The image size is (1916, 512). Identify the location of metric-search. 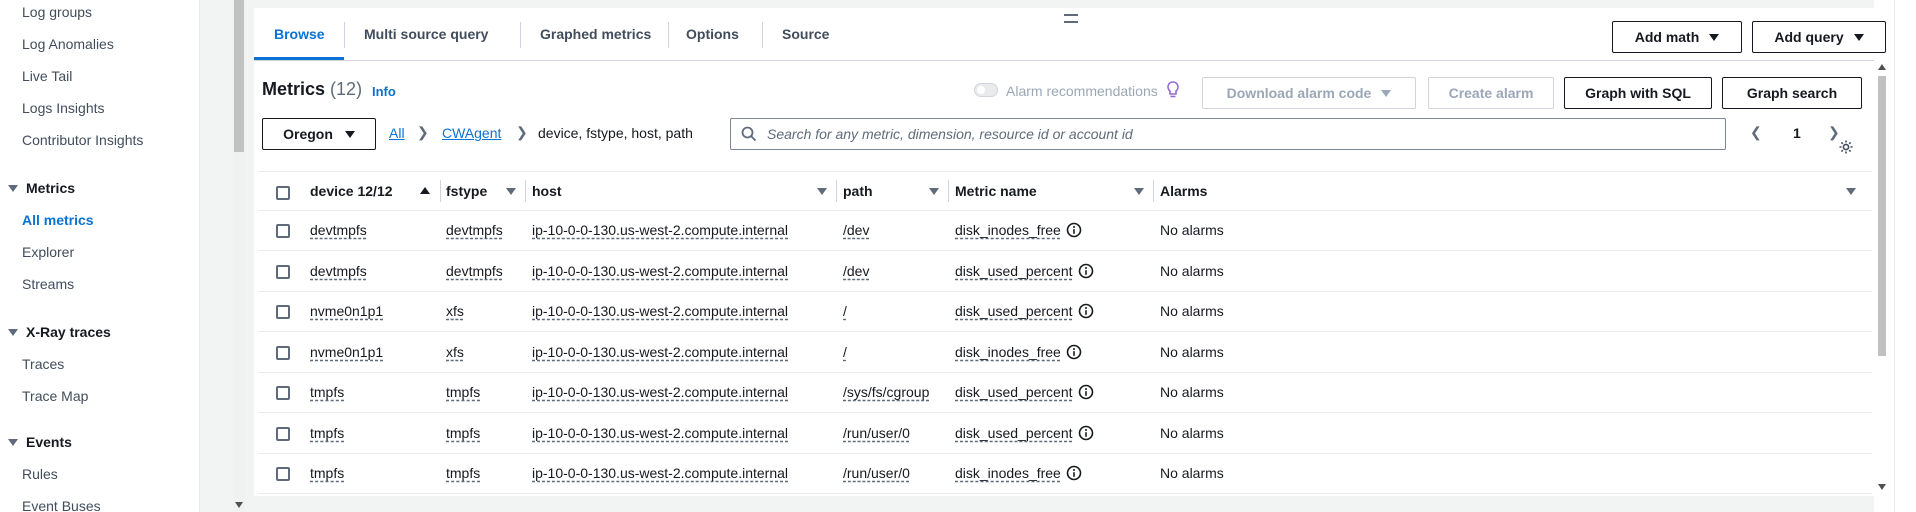
(1228, 134).